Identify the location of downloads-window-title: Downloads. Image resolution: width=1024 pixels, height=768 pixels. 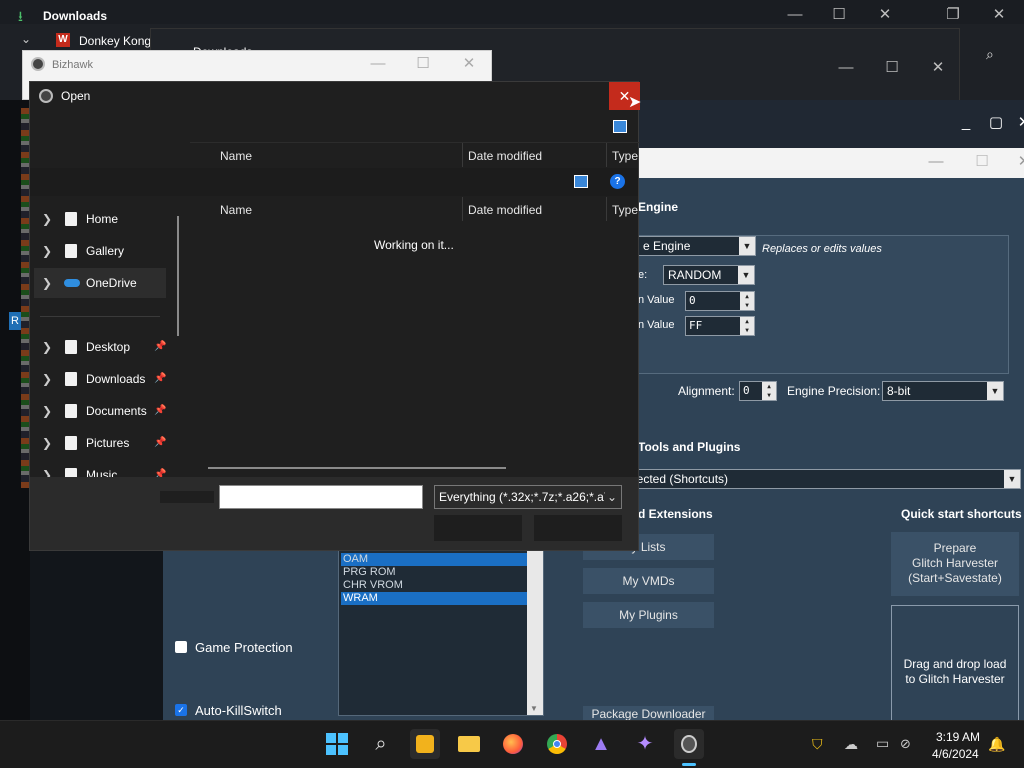
(75, 16).